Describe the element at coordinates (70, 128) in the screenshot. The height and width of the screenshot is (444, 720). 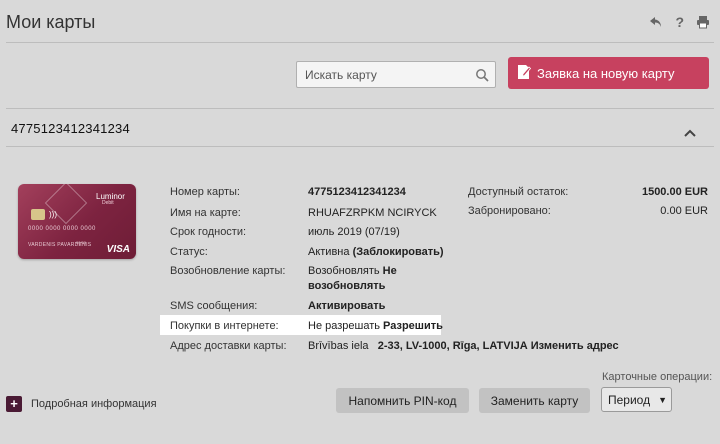
I see `account-card-number: 4775123412341234` at that location.